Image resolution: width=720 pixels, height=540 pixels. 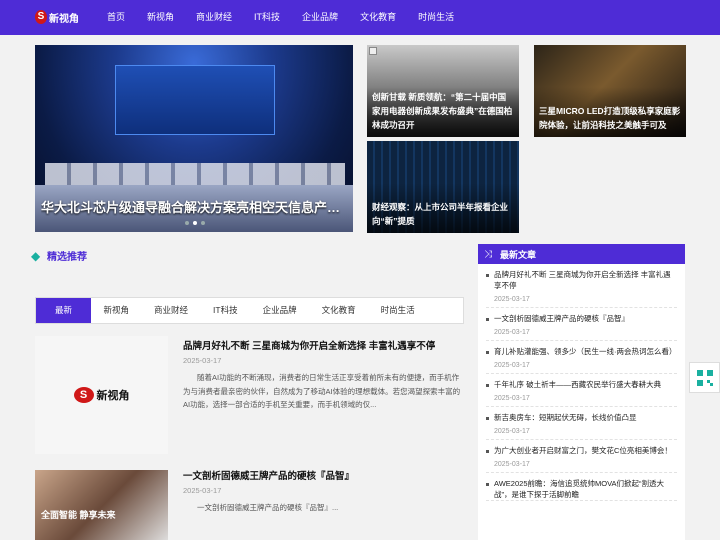 What do you see at coordinates (160, 17) in the screenshot?
I see `nav-item-perspective: 新视角` at bounding box center [160, 17].